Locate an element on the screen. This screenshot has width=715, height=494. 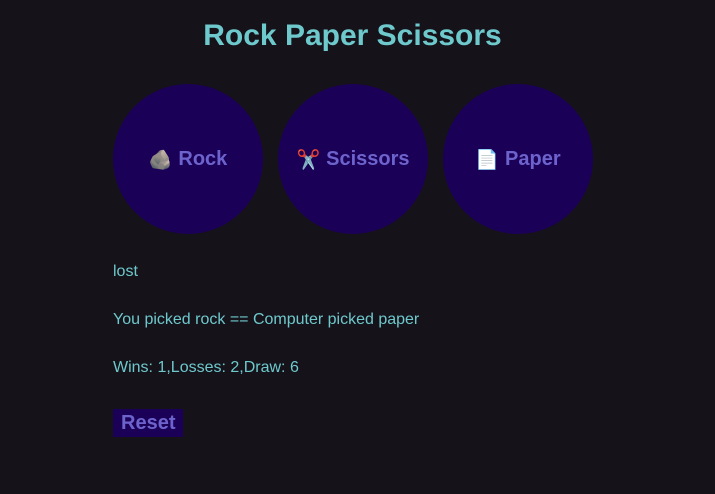
scissors-icon: ✂️ is located at coordinates (308, 159).